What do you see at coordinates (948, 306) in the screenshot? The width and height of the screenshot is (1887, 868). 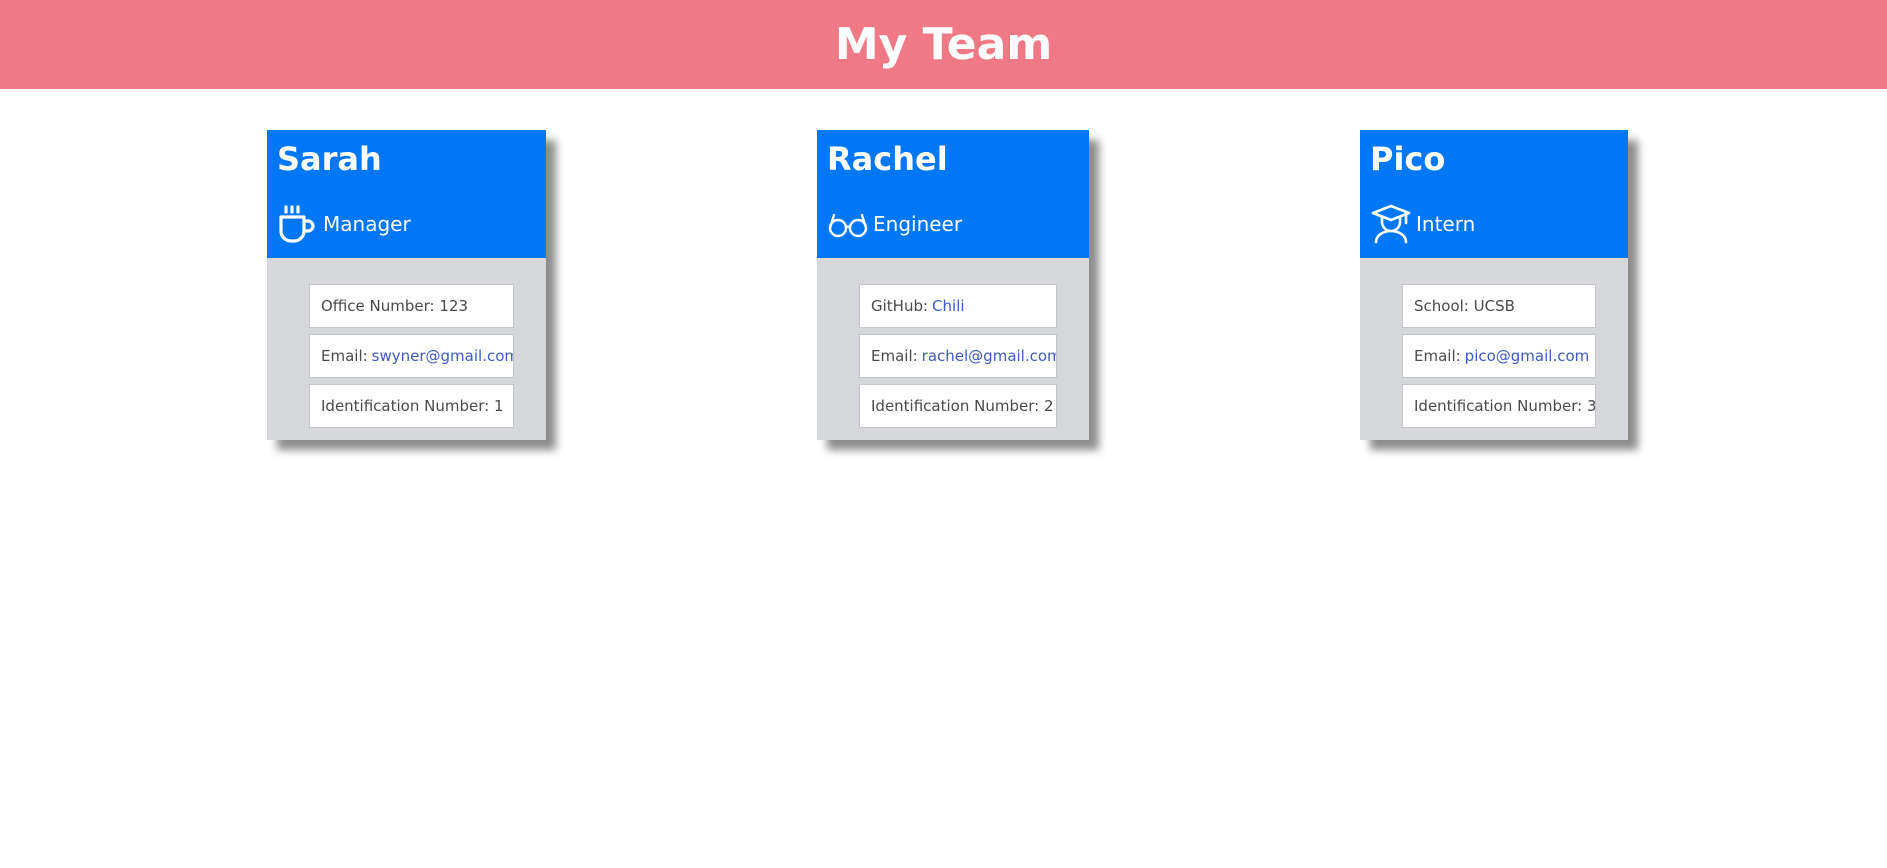 I see `github-link: Chili` at bounding box center [948, 306].